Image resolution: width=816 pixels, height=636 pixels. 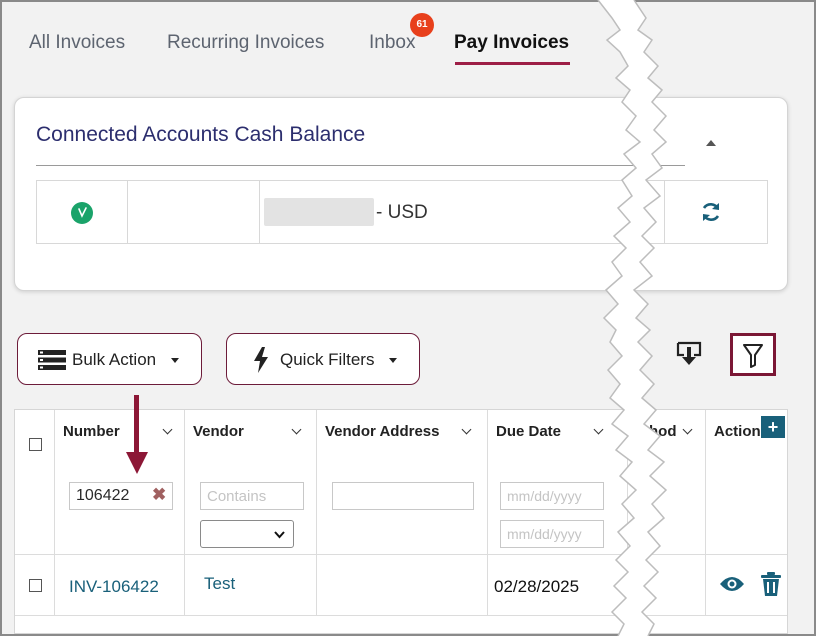 I want to click on vendor-address-cell, so click(x=402, y=585).